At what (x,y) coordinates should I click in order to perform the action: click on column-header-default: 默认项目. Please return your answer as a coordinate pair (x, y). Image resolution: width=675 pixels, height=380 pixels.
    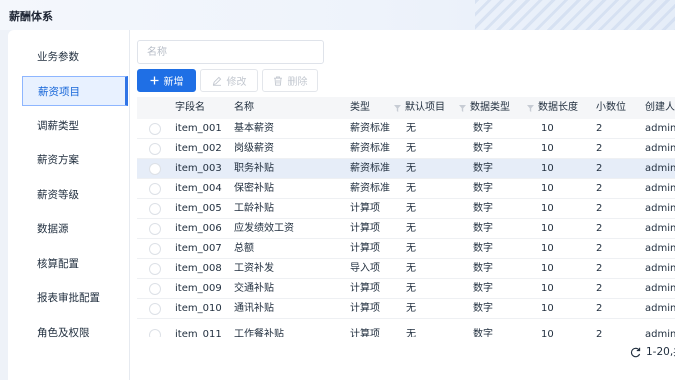
    Looking at the image, I should click on (419, 108).